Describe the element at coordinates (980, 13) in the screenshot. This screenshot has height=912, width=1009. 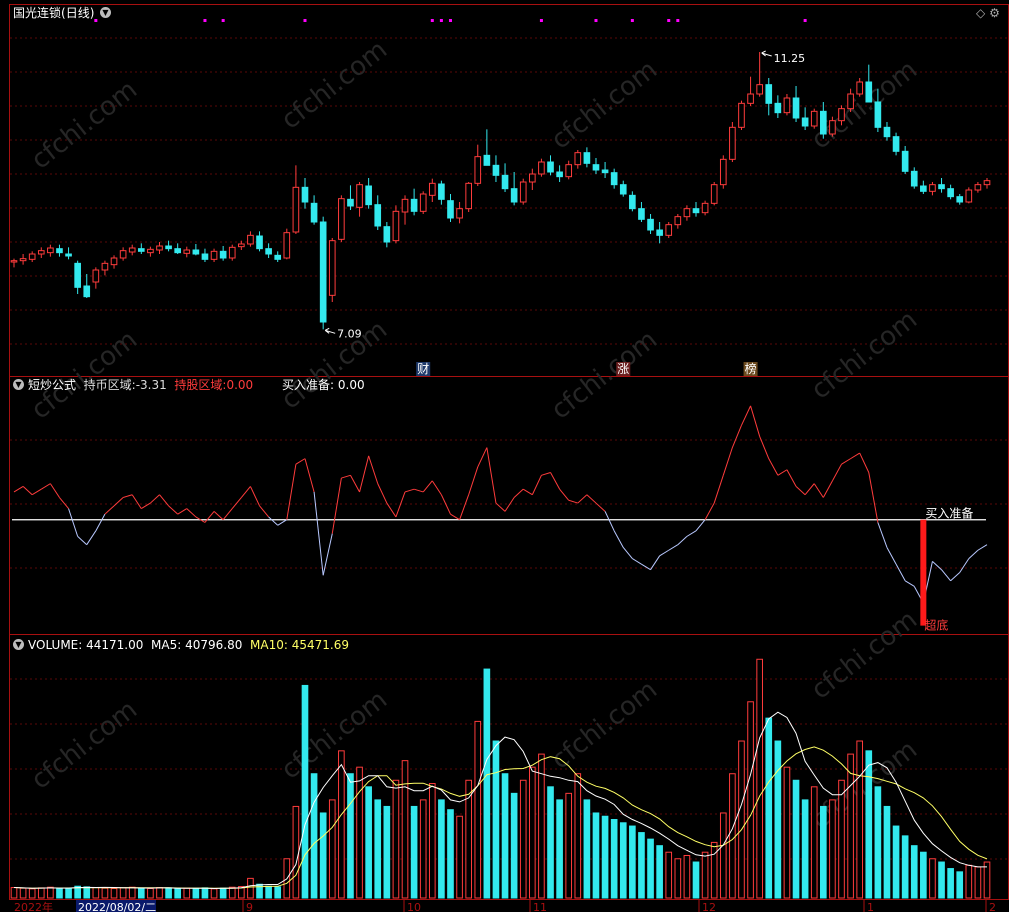
I see `diamond-icon: ◇` at that location.